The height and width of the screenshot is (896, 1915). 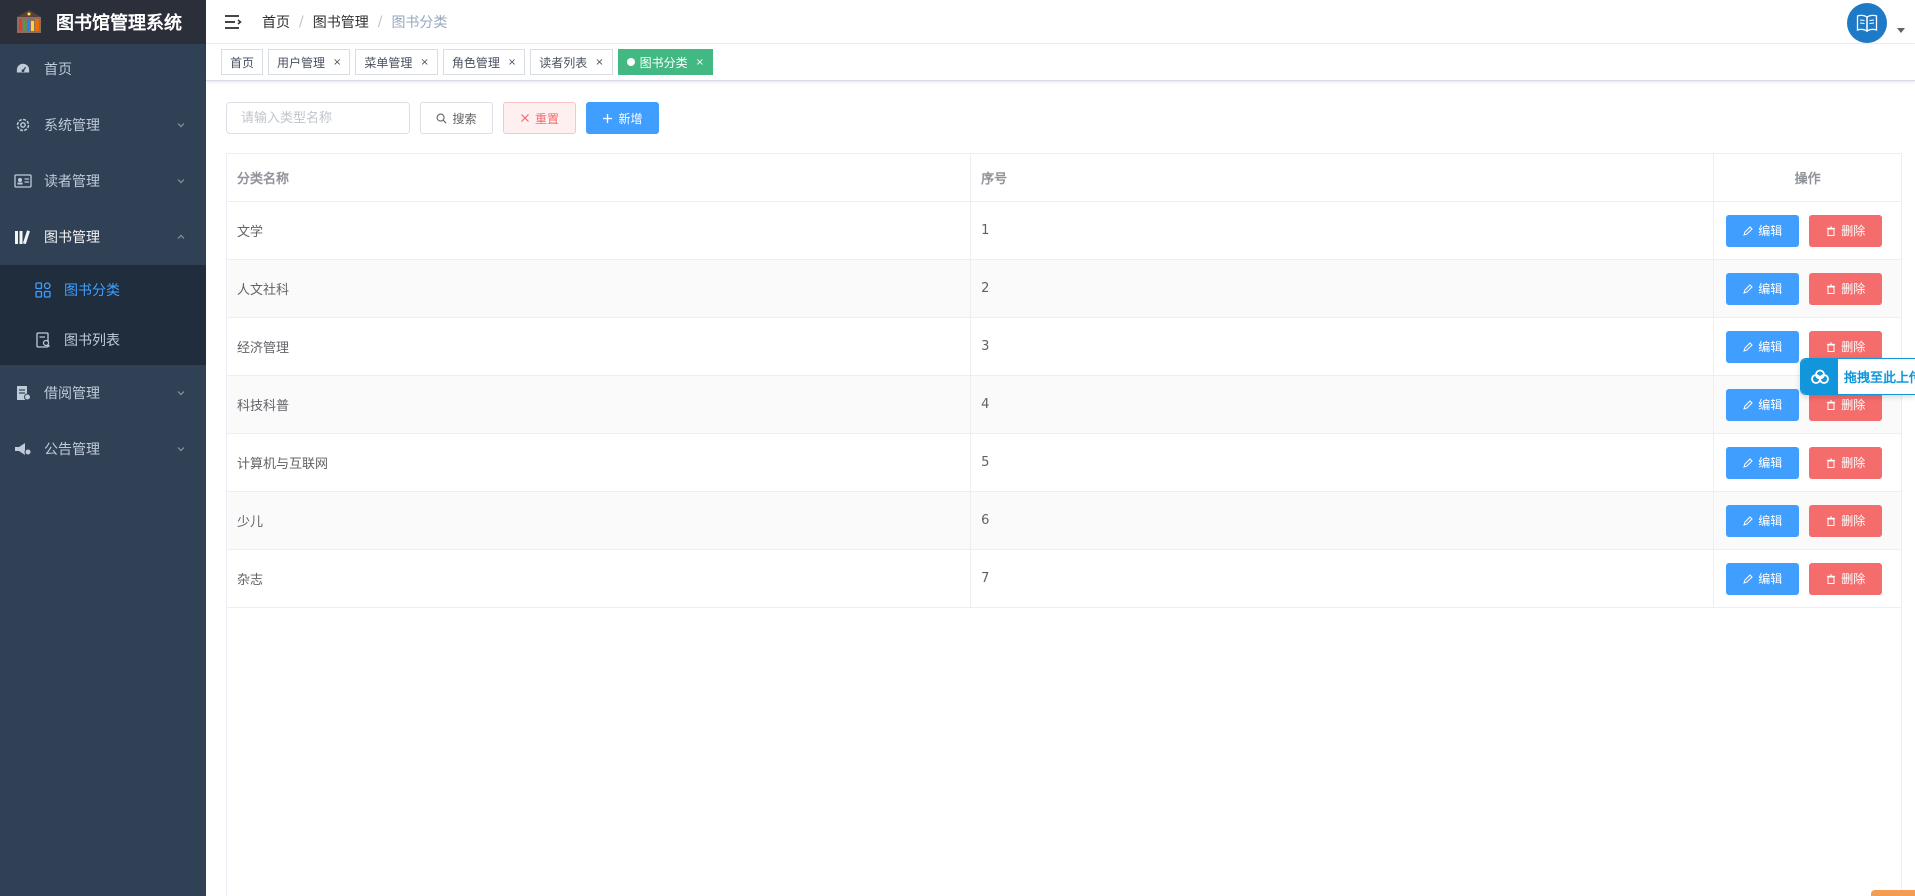 What do you see at coordinates (599, 462) in the screenshot?
I see `cell-category-name: 计算机与互联网` at bounding box center [599, 462].